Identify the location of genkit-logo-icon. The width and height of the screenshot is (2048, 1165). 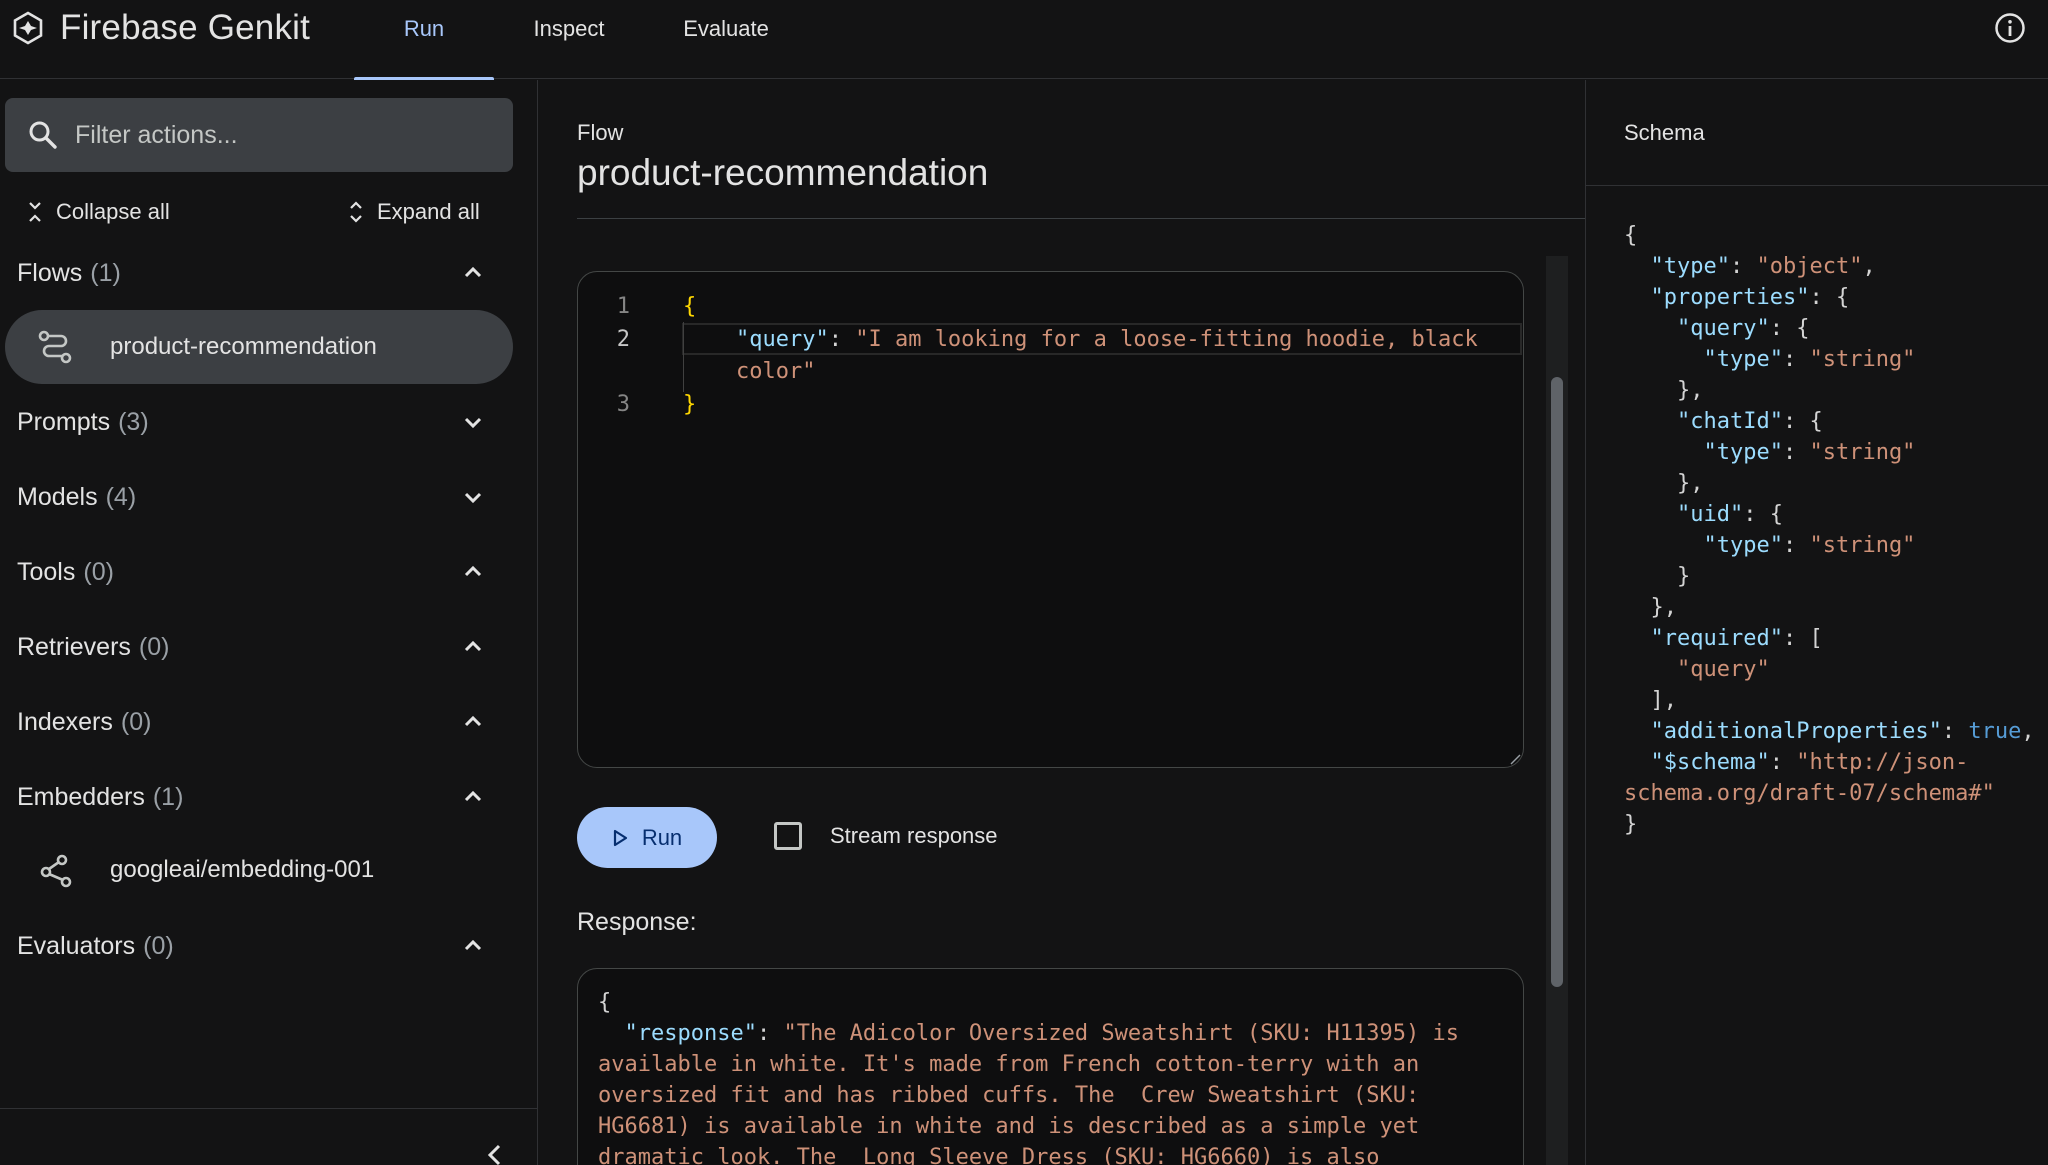
(28, 28).